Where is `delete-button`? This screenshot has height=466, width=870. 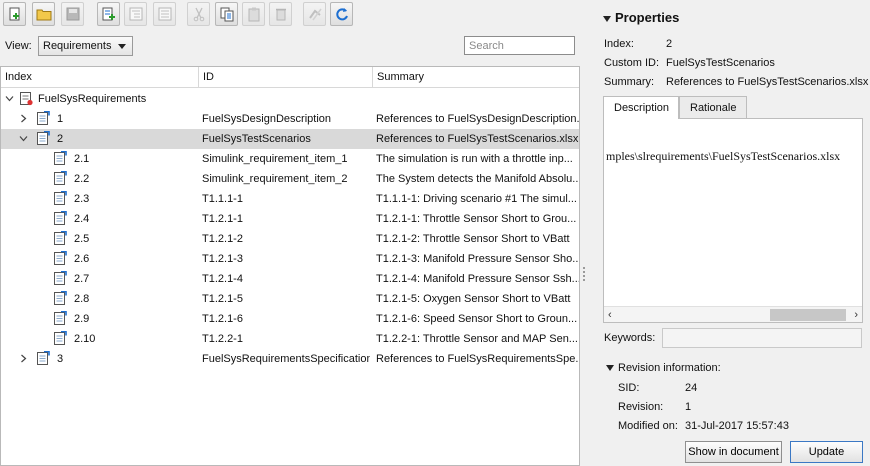 delete-button is located at coordinates (280, 14).